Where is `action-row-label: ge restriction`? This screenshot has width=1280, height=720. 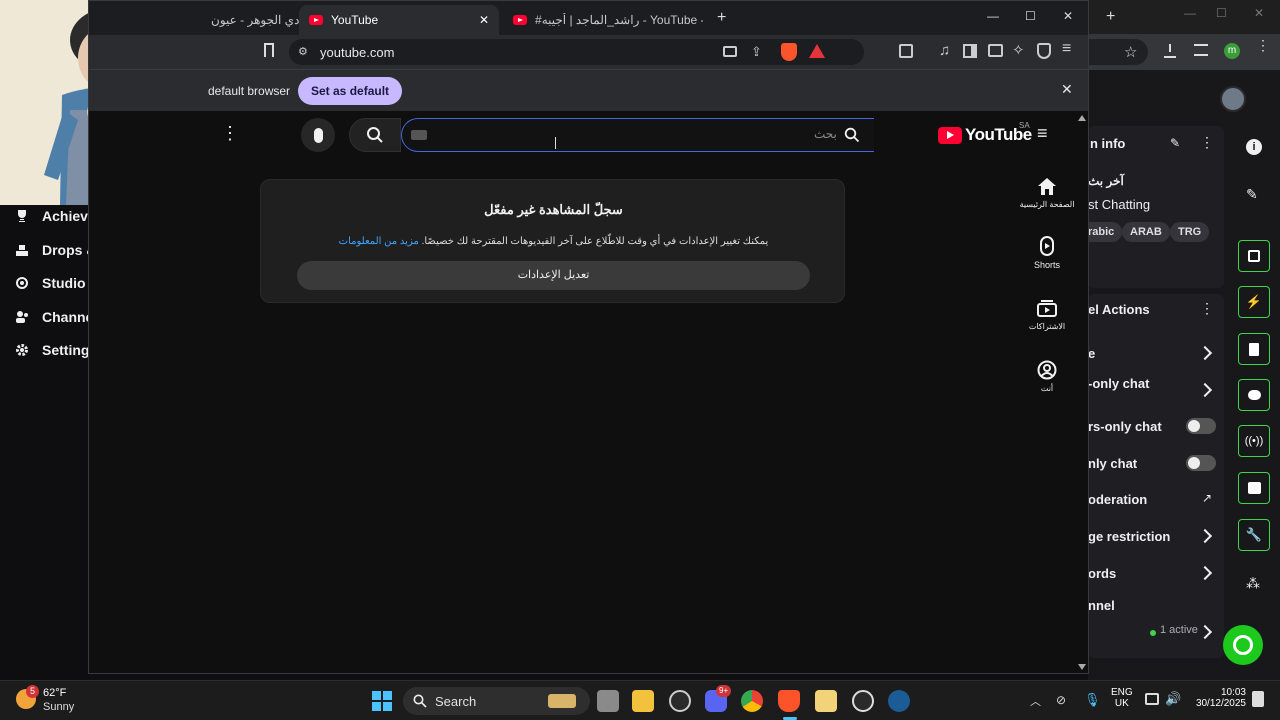 action-row-label: ge restriction is located at coordinates (1129, 536).